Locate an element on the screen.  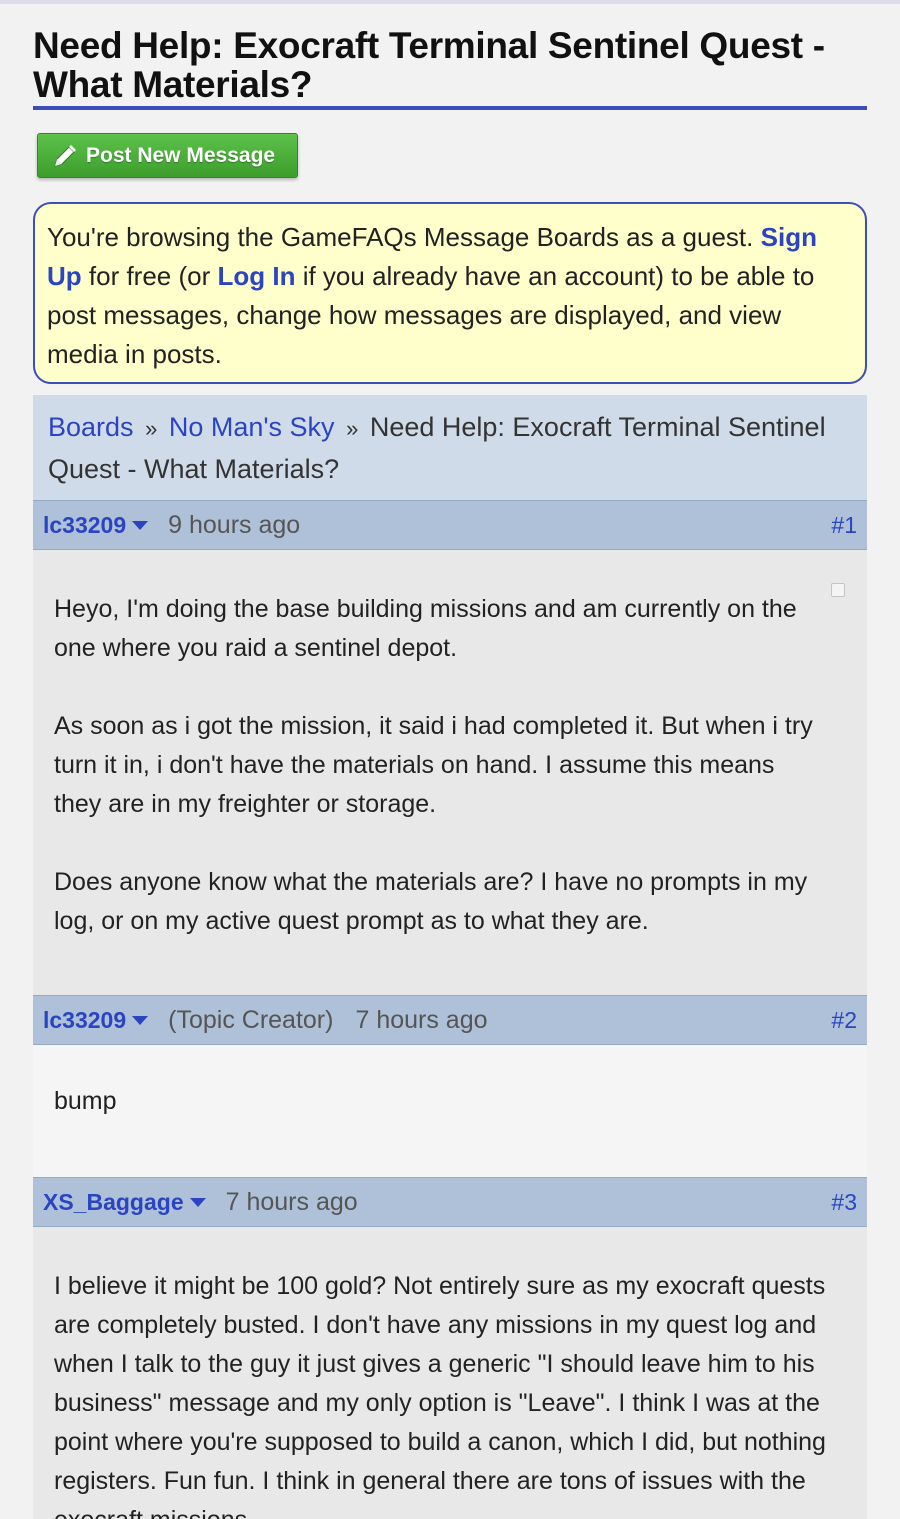
message-timestamp: 9 hours ago is located at coordinates (234, 524).